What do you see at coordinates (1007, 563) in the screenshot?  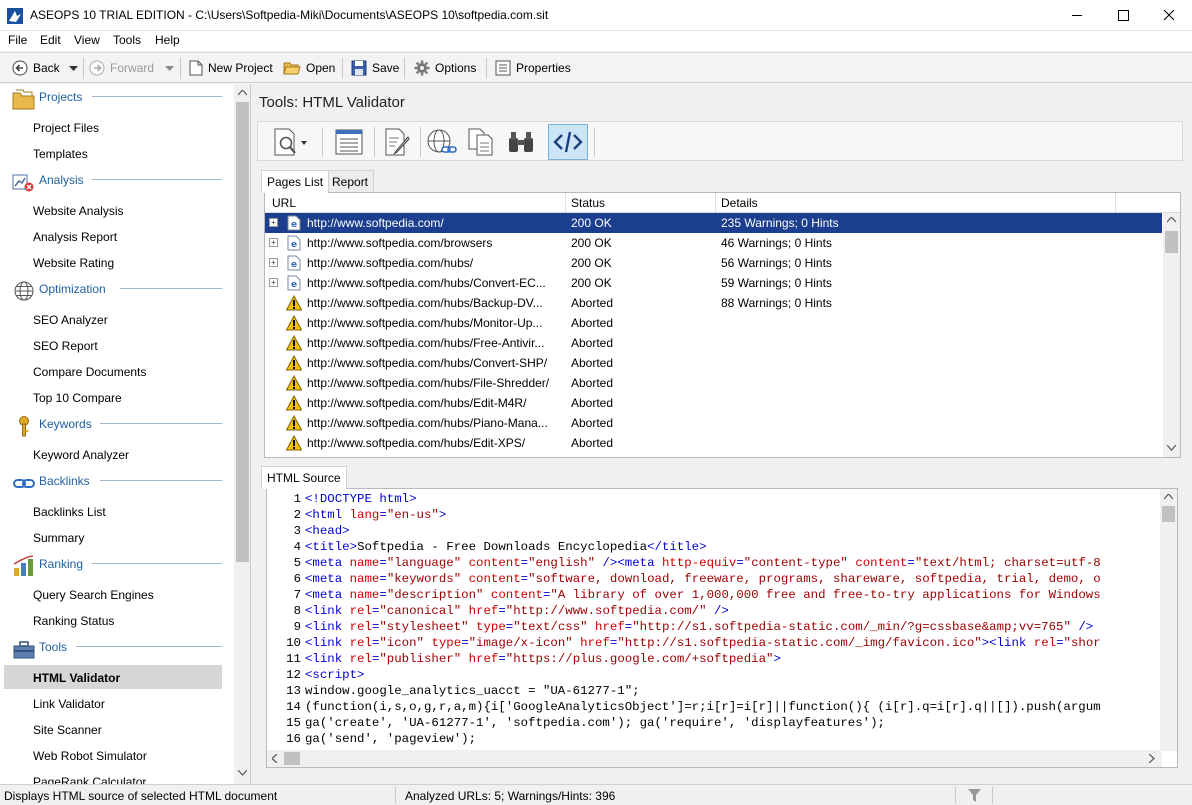 I see `code-token: "text/html; charset=utf-8` at bounding box center [1007, 563].